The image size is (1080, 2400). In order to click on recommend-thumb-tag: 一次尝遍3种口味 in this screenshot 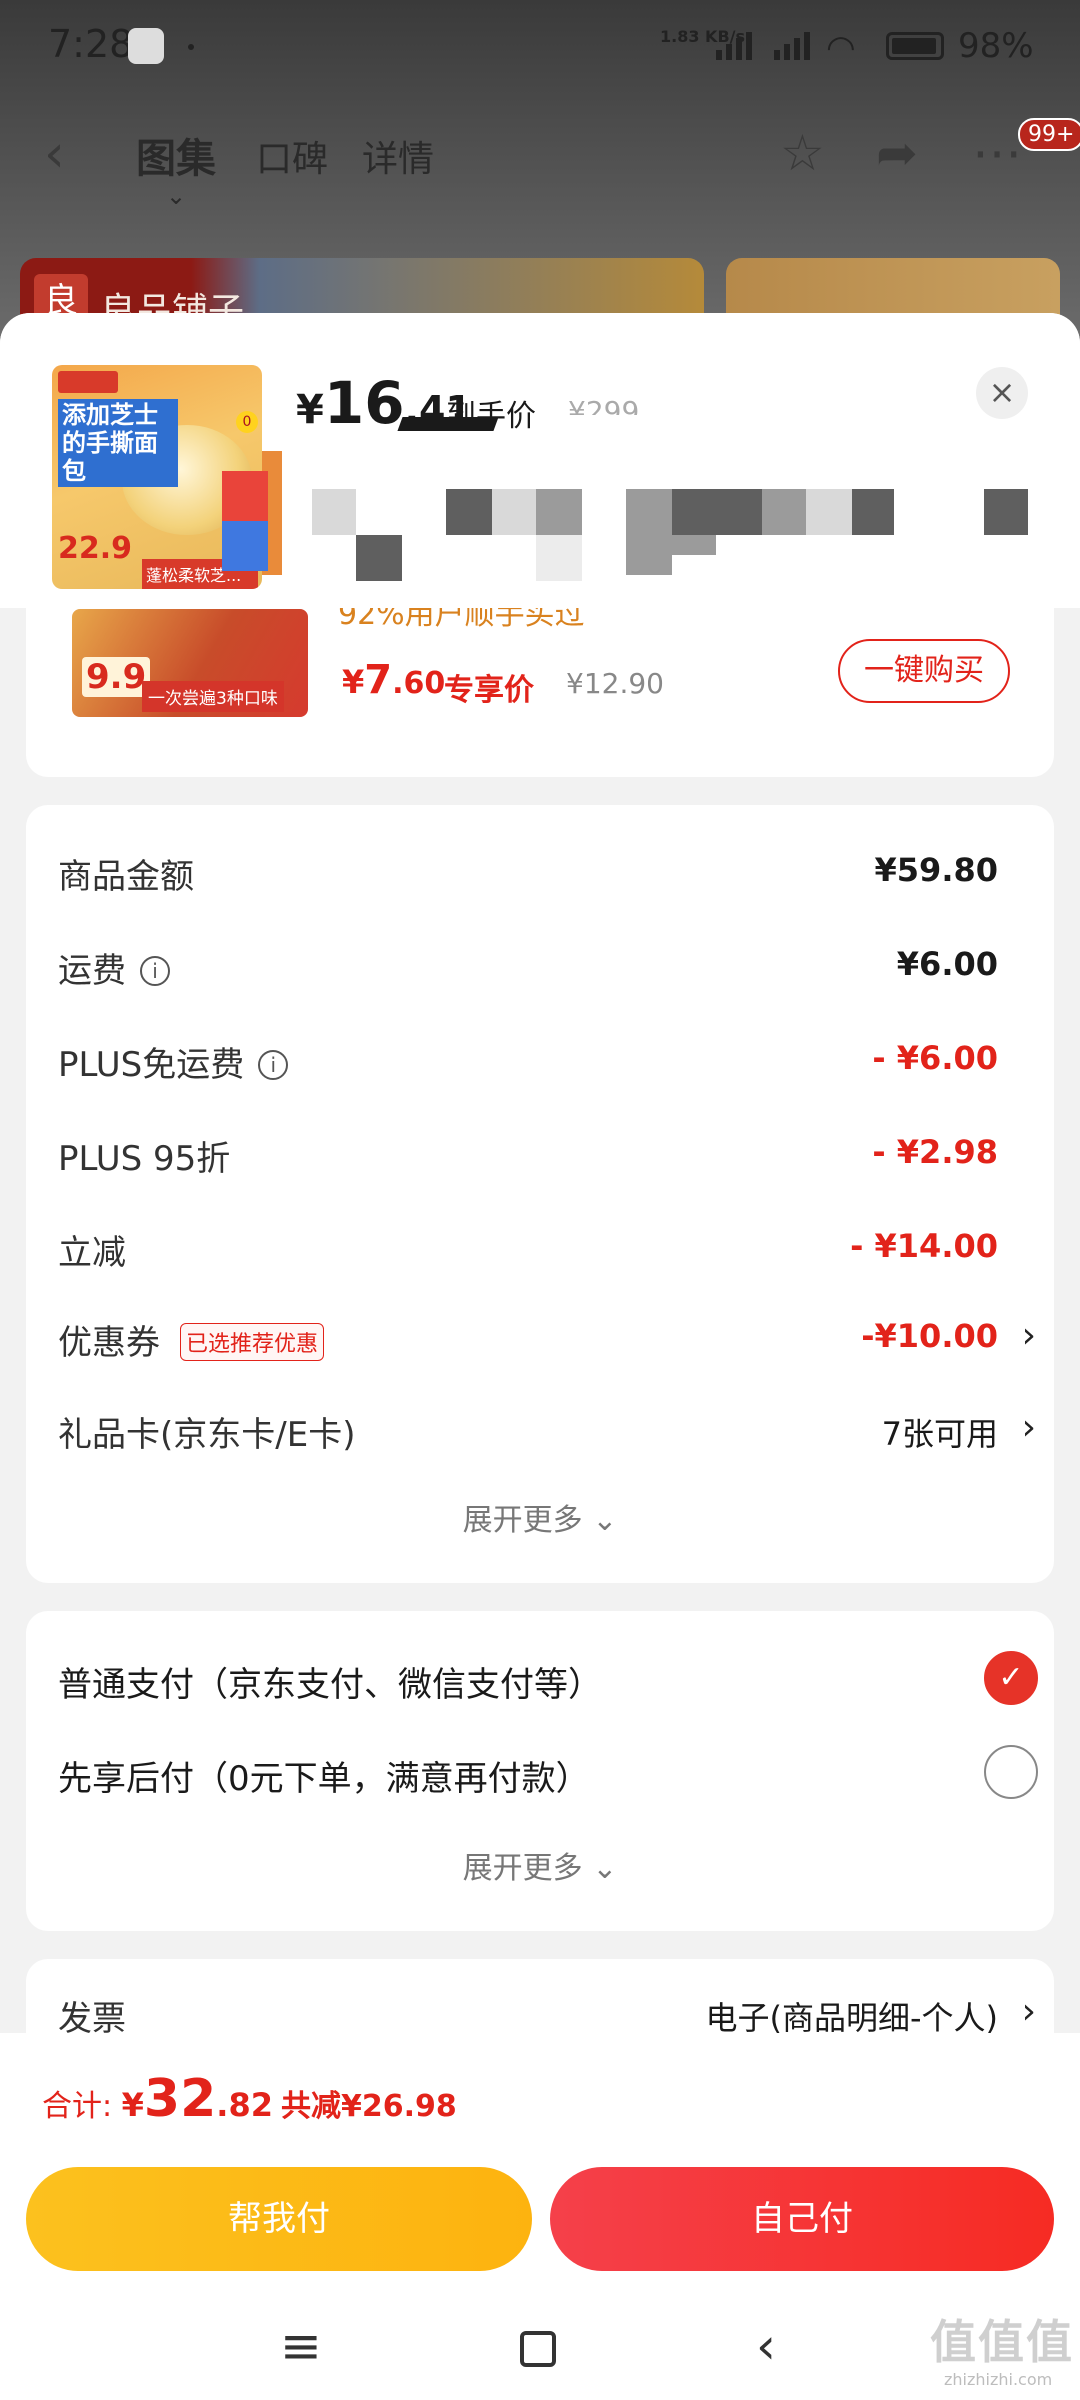, I will do `click(213, 696)`.